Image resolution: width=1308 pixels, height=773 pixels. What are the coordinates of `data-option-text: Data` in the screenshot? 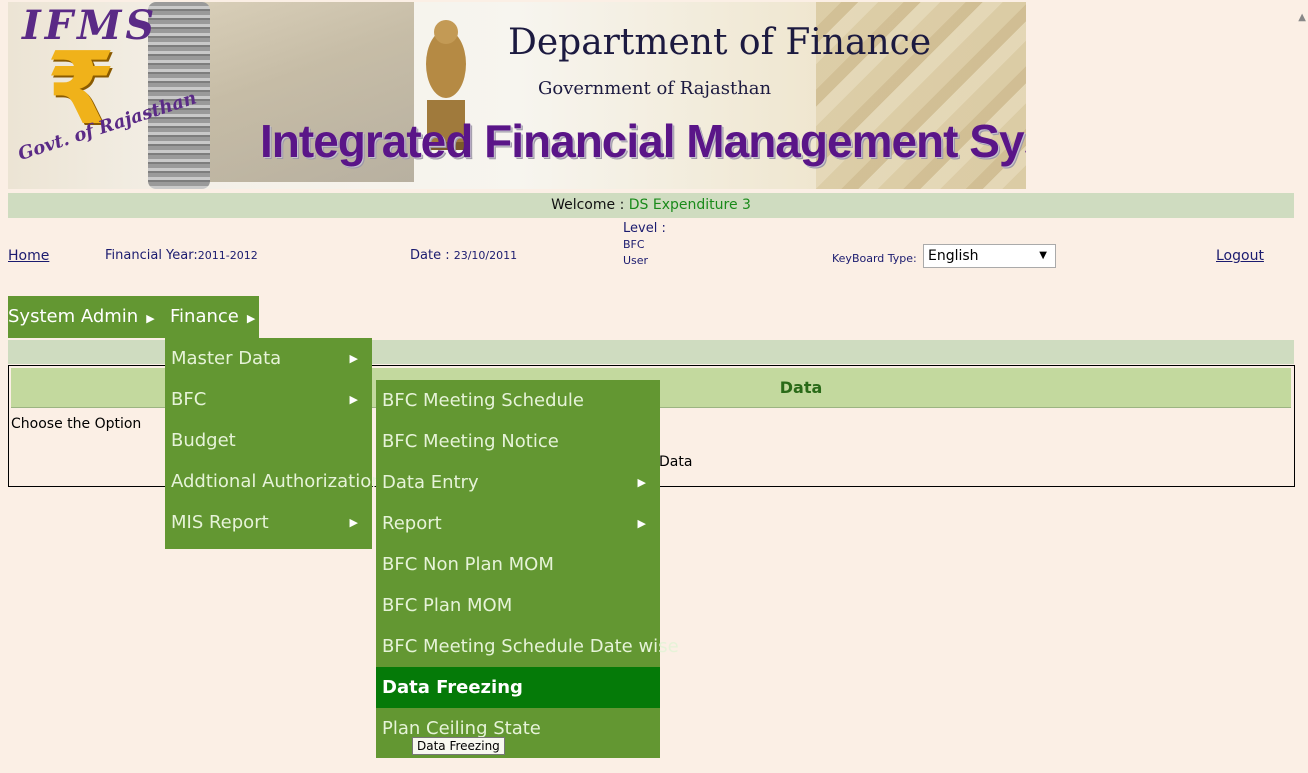 It's located at (676, 462).